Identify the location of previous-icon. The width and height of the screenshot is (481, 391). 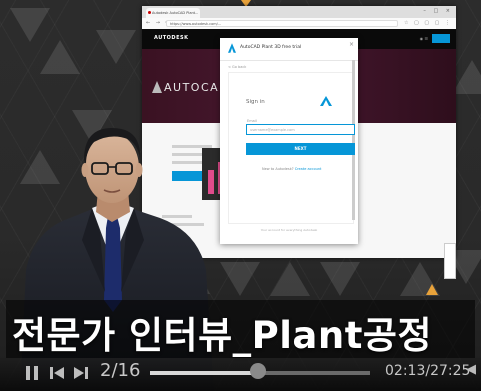
(57, 373).